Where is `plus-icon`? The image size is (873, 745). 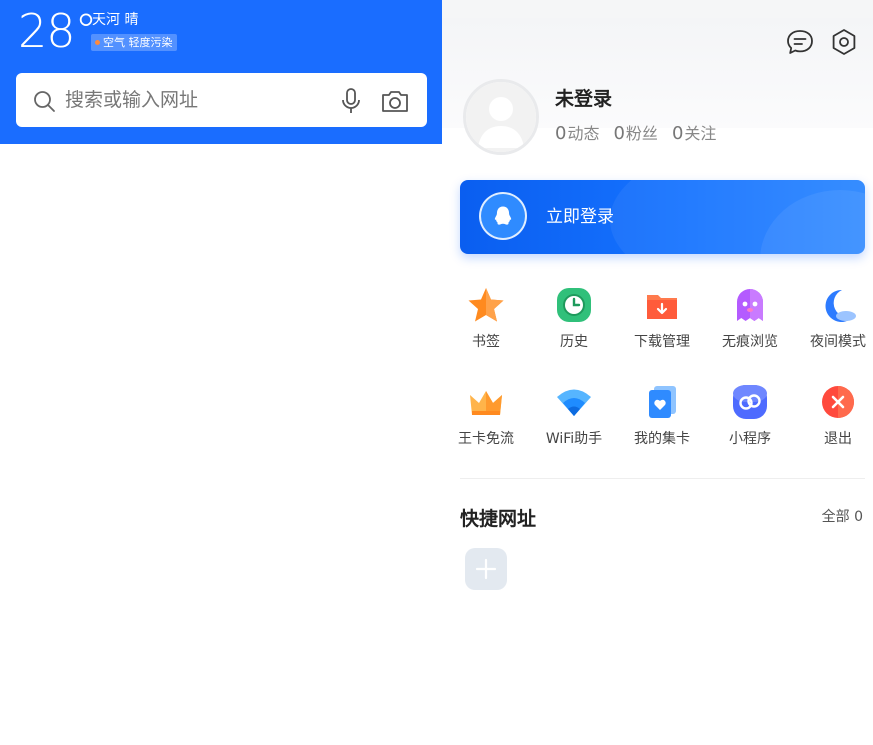
plus-icon is located at coordinates (486, 569).